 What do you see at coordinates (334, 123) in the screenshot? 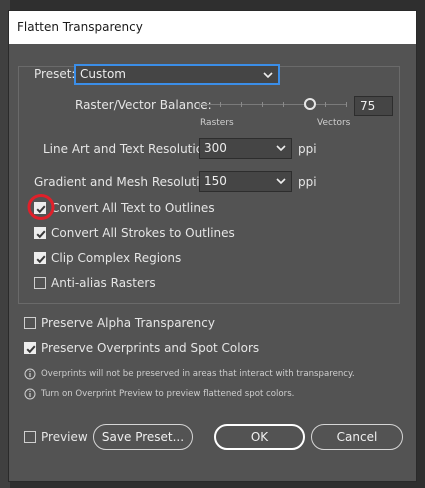
I see `vectors-label: Vectors` at bounding box center [334, 123].